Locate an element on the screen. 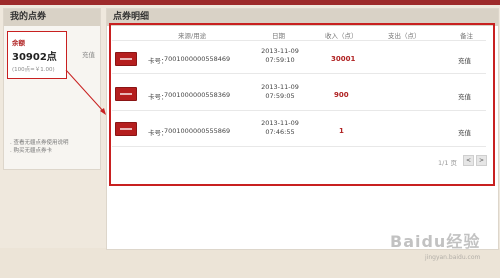 Image resolution: width=500 pixels, height=278 pixels. col-source: 来源/用途 is located at coordinates (192, 36).